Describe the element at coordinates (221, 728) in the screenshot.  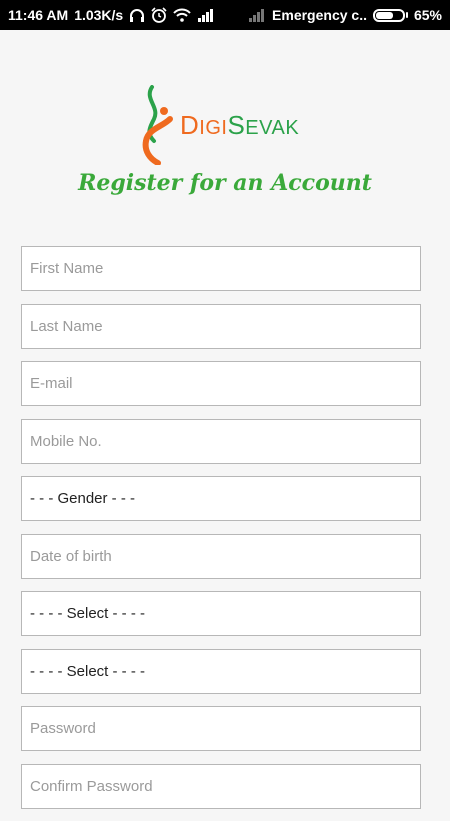
I see `password-field: Password` at that location.